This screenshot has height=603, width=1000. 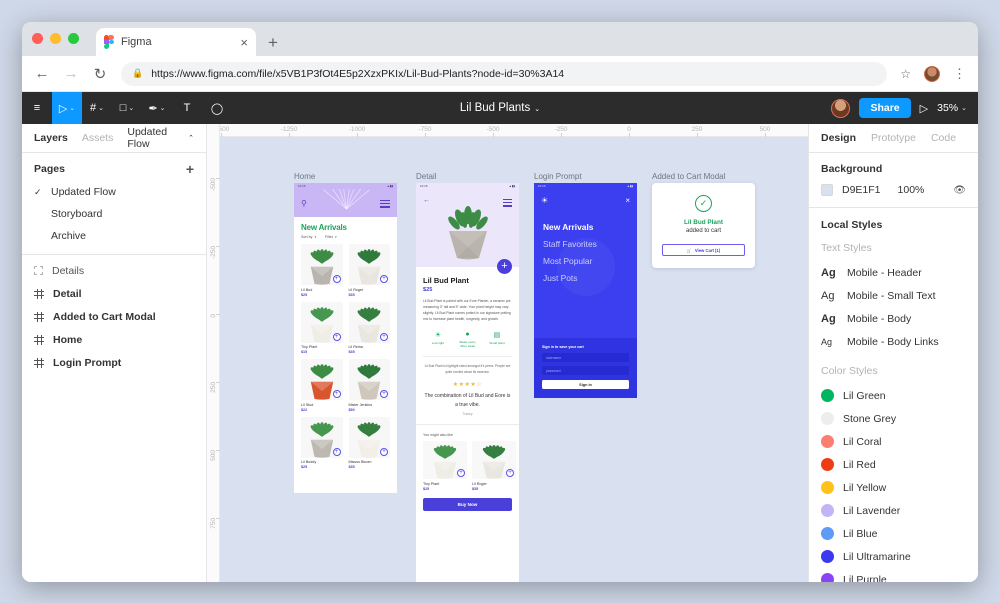 What do you see at coordinates (570, 244) in the screenshot?
I see `nav-item-staff-favorites: Staff Favorites` at bounding box center [570, 244].